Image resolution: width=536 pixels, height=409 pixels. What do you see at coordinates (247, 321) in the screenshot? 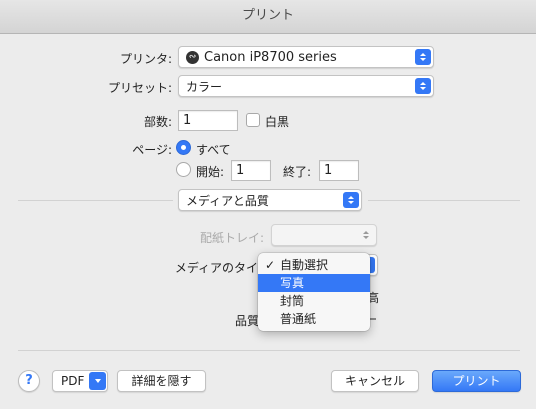
I see `quality-label: 品質` at bounding box center [247, 321].